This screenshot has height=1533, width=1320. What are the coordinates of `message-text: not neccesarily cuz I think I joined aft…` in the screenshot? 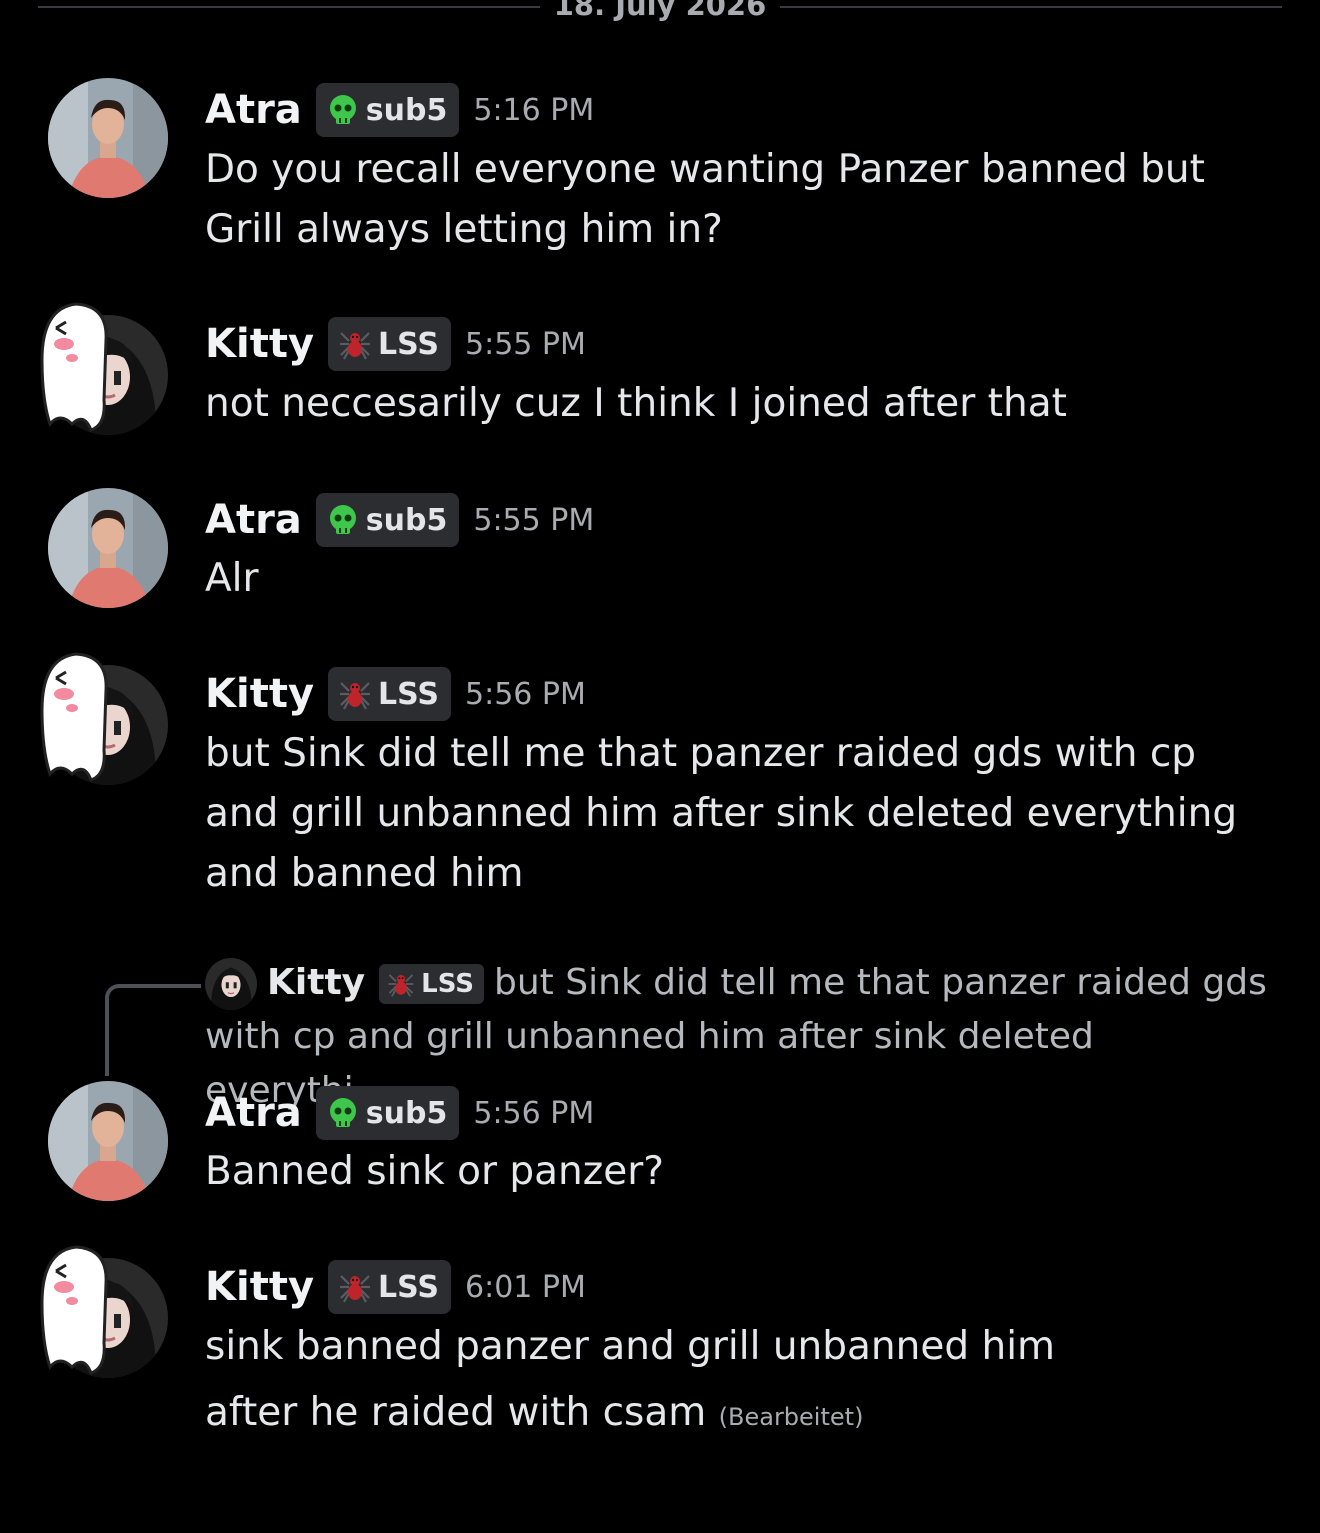 It's located at (636, 403).